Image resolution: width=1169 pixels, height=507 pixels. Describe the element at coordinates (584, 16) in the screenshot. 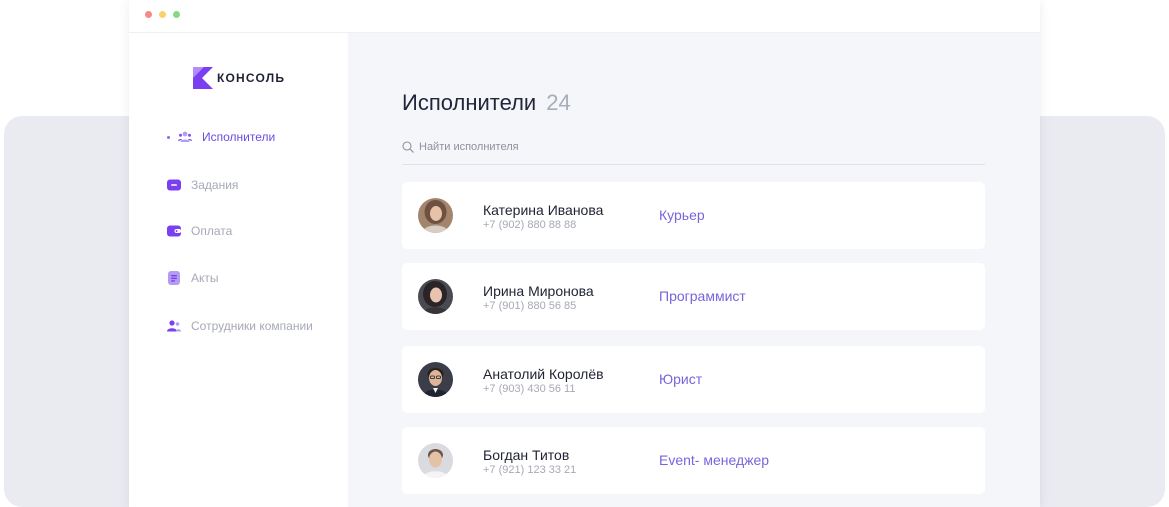

I see `window-titlebar` at that location.